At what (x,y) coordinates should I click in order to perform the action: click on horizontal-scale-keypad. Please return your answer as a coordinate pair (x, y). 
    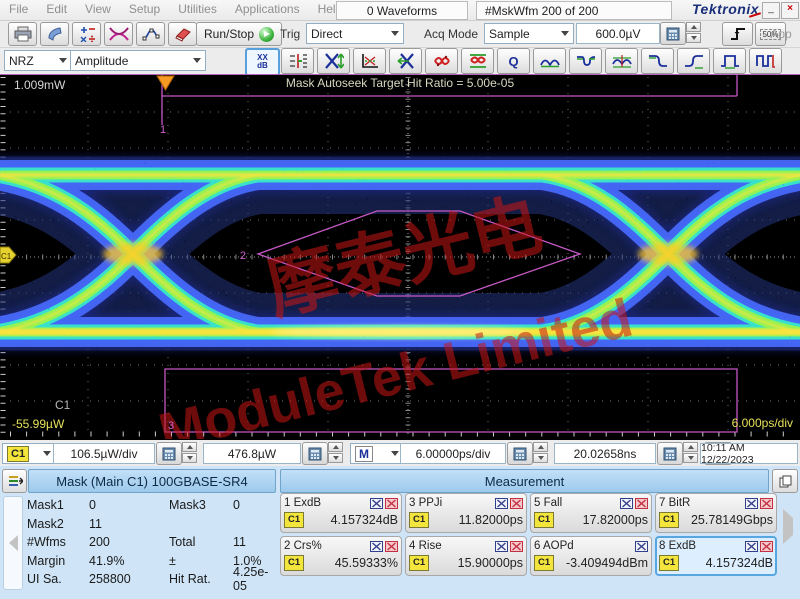
    Looking at the image, I should click on (520, 453).